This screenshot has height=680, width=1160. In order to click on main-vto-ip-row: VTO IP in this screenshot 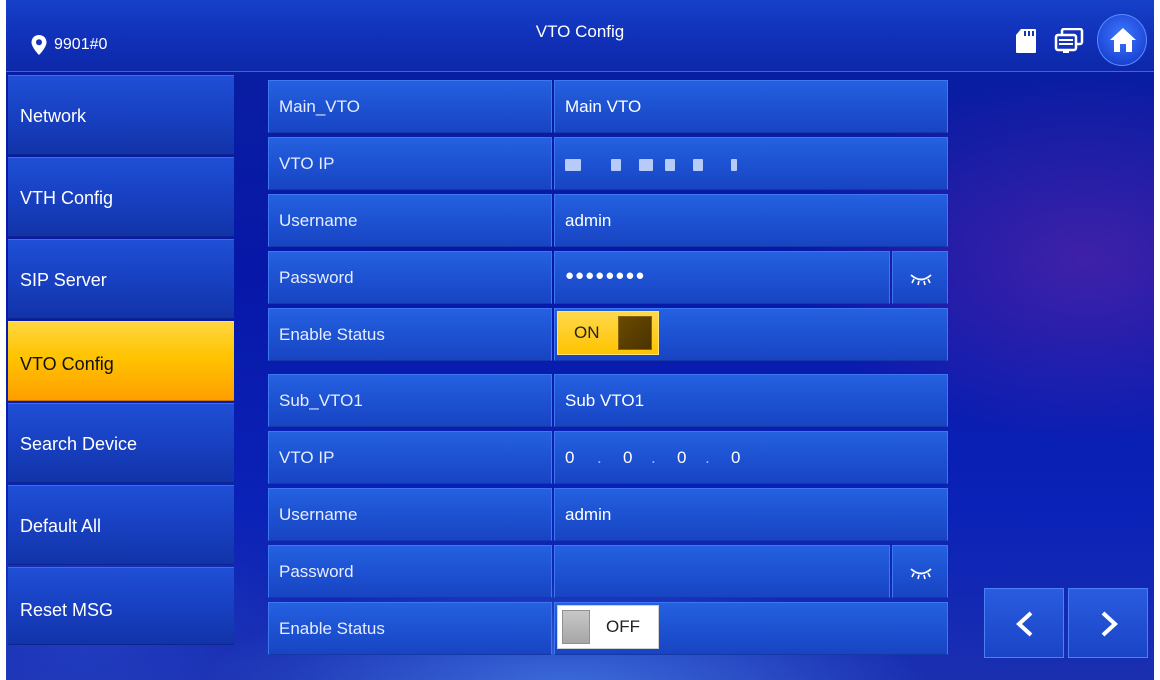, I will do `click(608, 164)`.